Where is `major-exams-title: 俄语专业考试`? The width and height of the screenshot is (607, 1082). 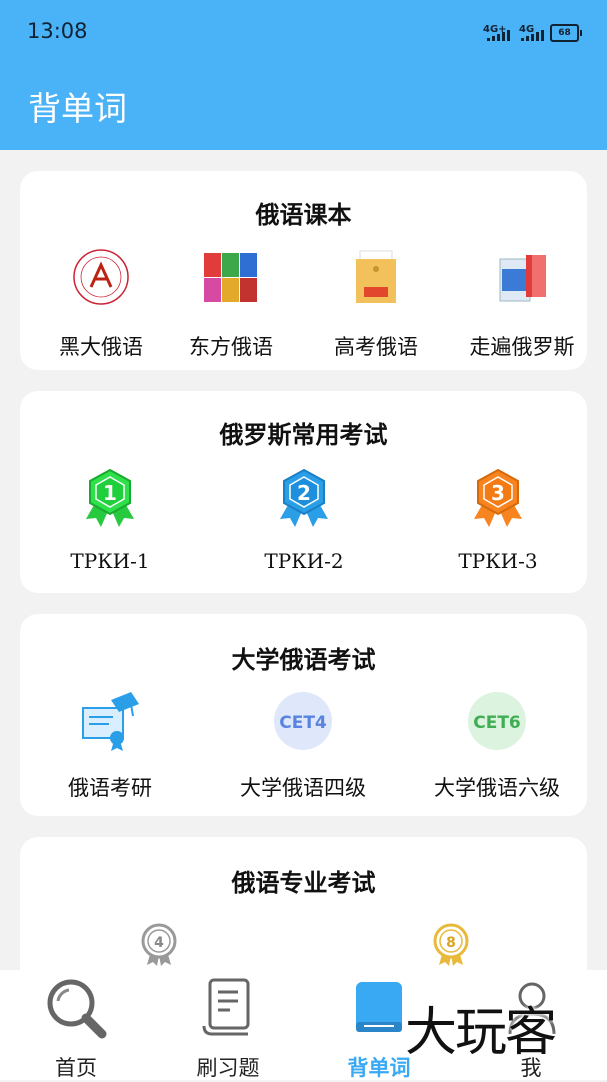
major-exams-title: 俄语专业考试 is located at coordinates (303, 883).